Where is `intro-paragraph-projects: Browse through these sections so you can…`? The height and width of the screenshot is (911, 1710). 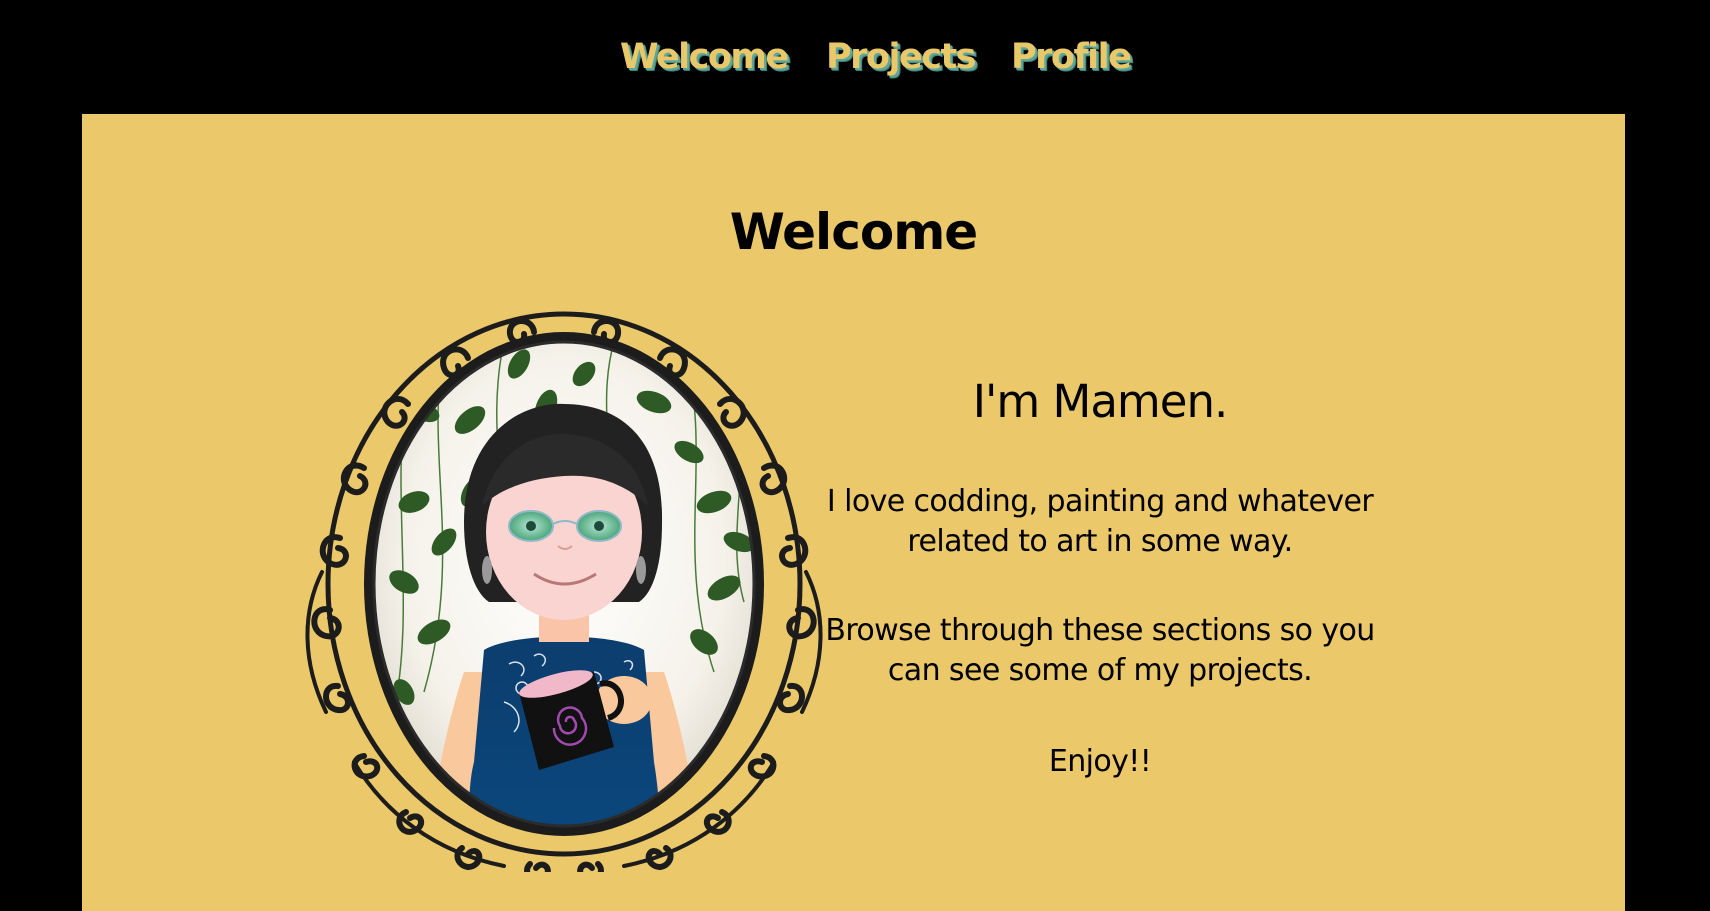
intro-paragraph-projects: Browse through these sections so you can… is located at coordinates (1100, 650).